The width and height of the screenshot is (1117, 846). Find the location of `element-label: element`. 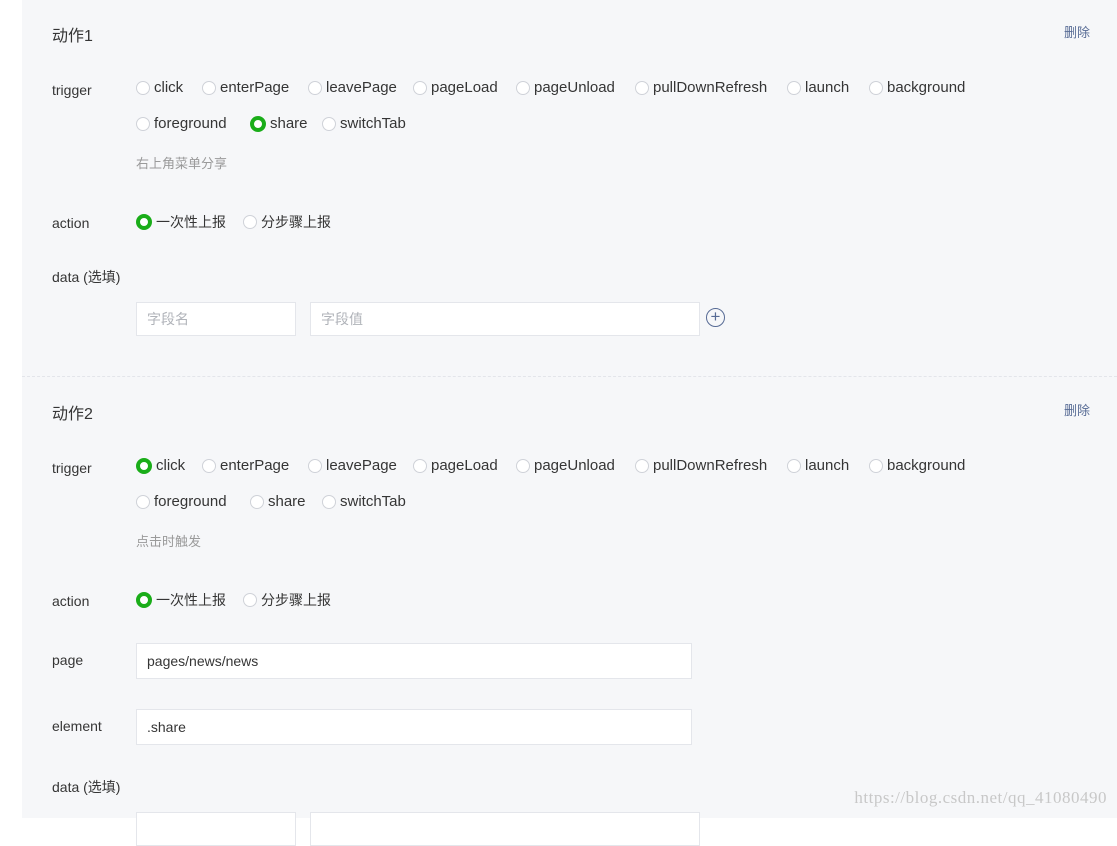

element-label: element is located at coordinates (77, 726).